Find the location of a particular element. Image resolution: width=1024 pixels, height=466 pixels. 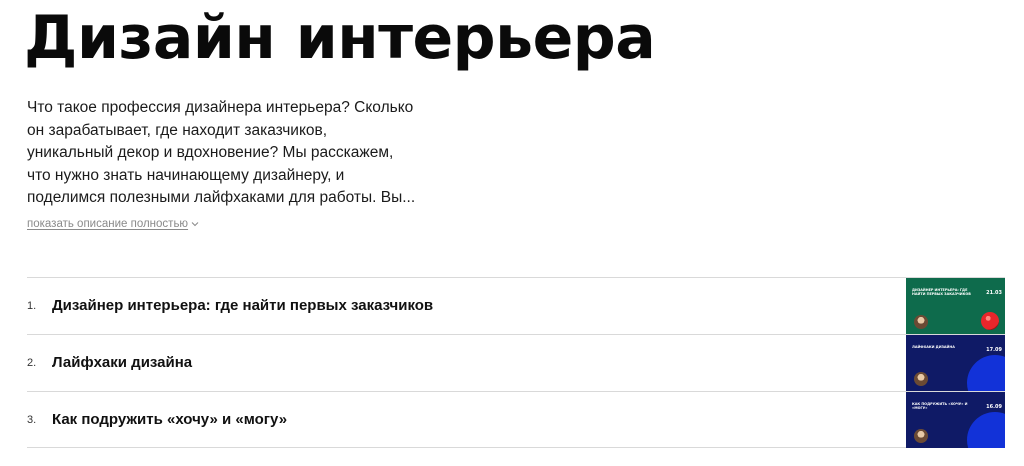

episode-thumbnail: как подружить «хочу» и «могу» 16.09 is located at coordinates (955, 420).